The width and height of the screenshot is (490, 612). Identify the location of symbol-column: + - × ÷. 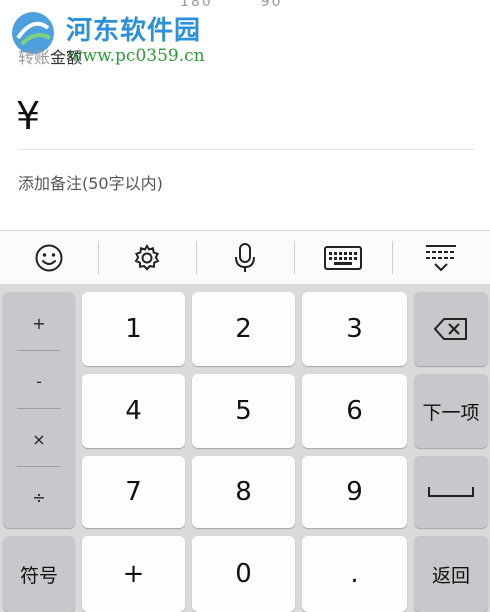
(39, 410).